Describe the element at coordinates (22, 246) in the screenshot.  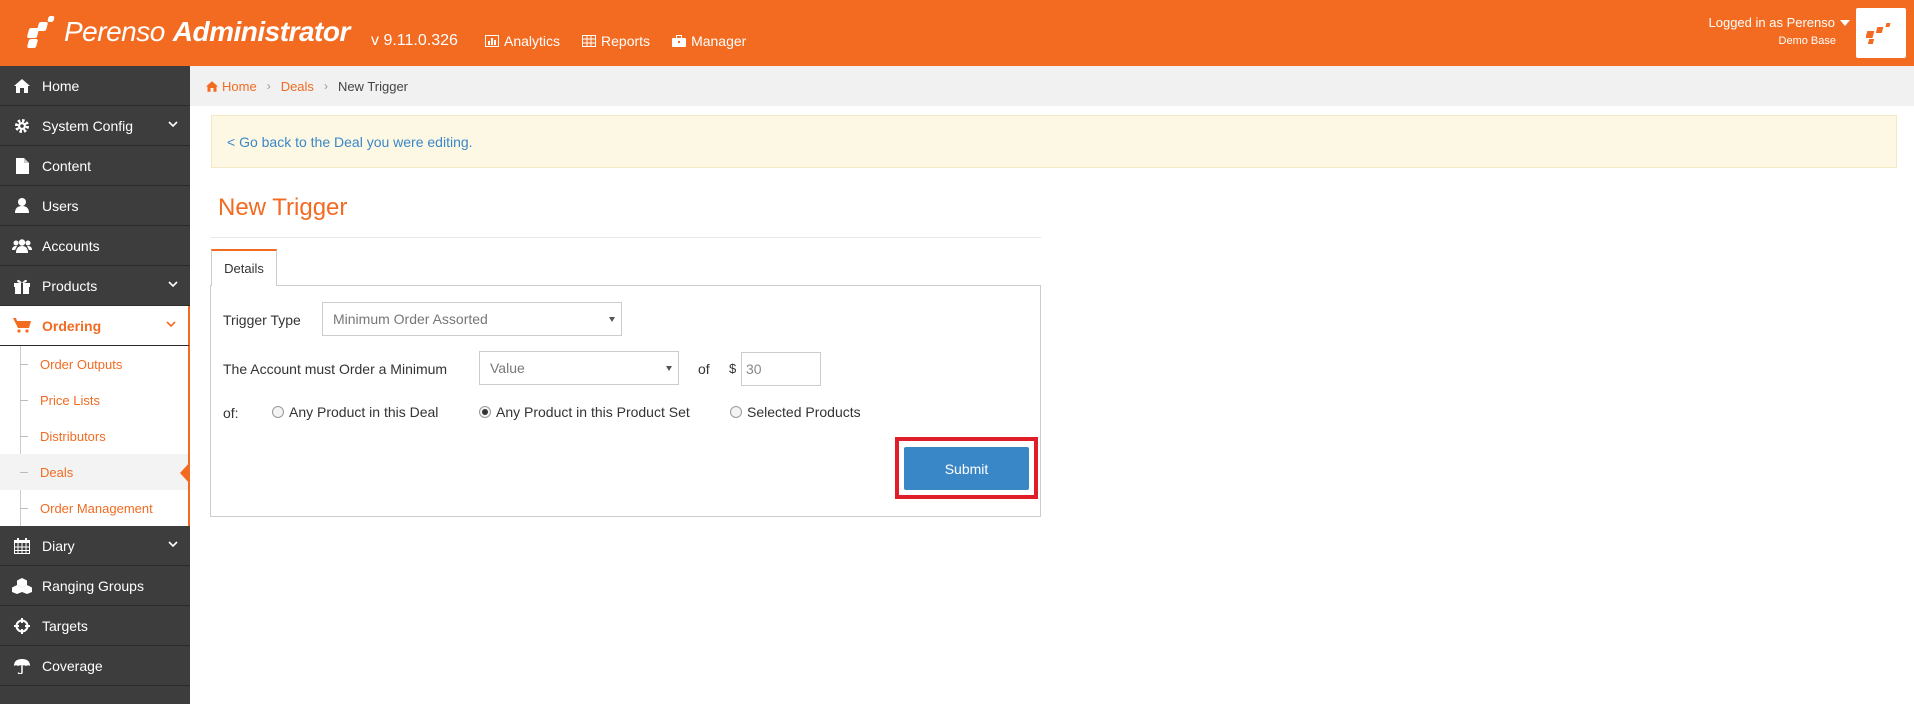
I see `users-icon` at that location.